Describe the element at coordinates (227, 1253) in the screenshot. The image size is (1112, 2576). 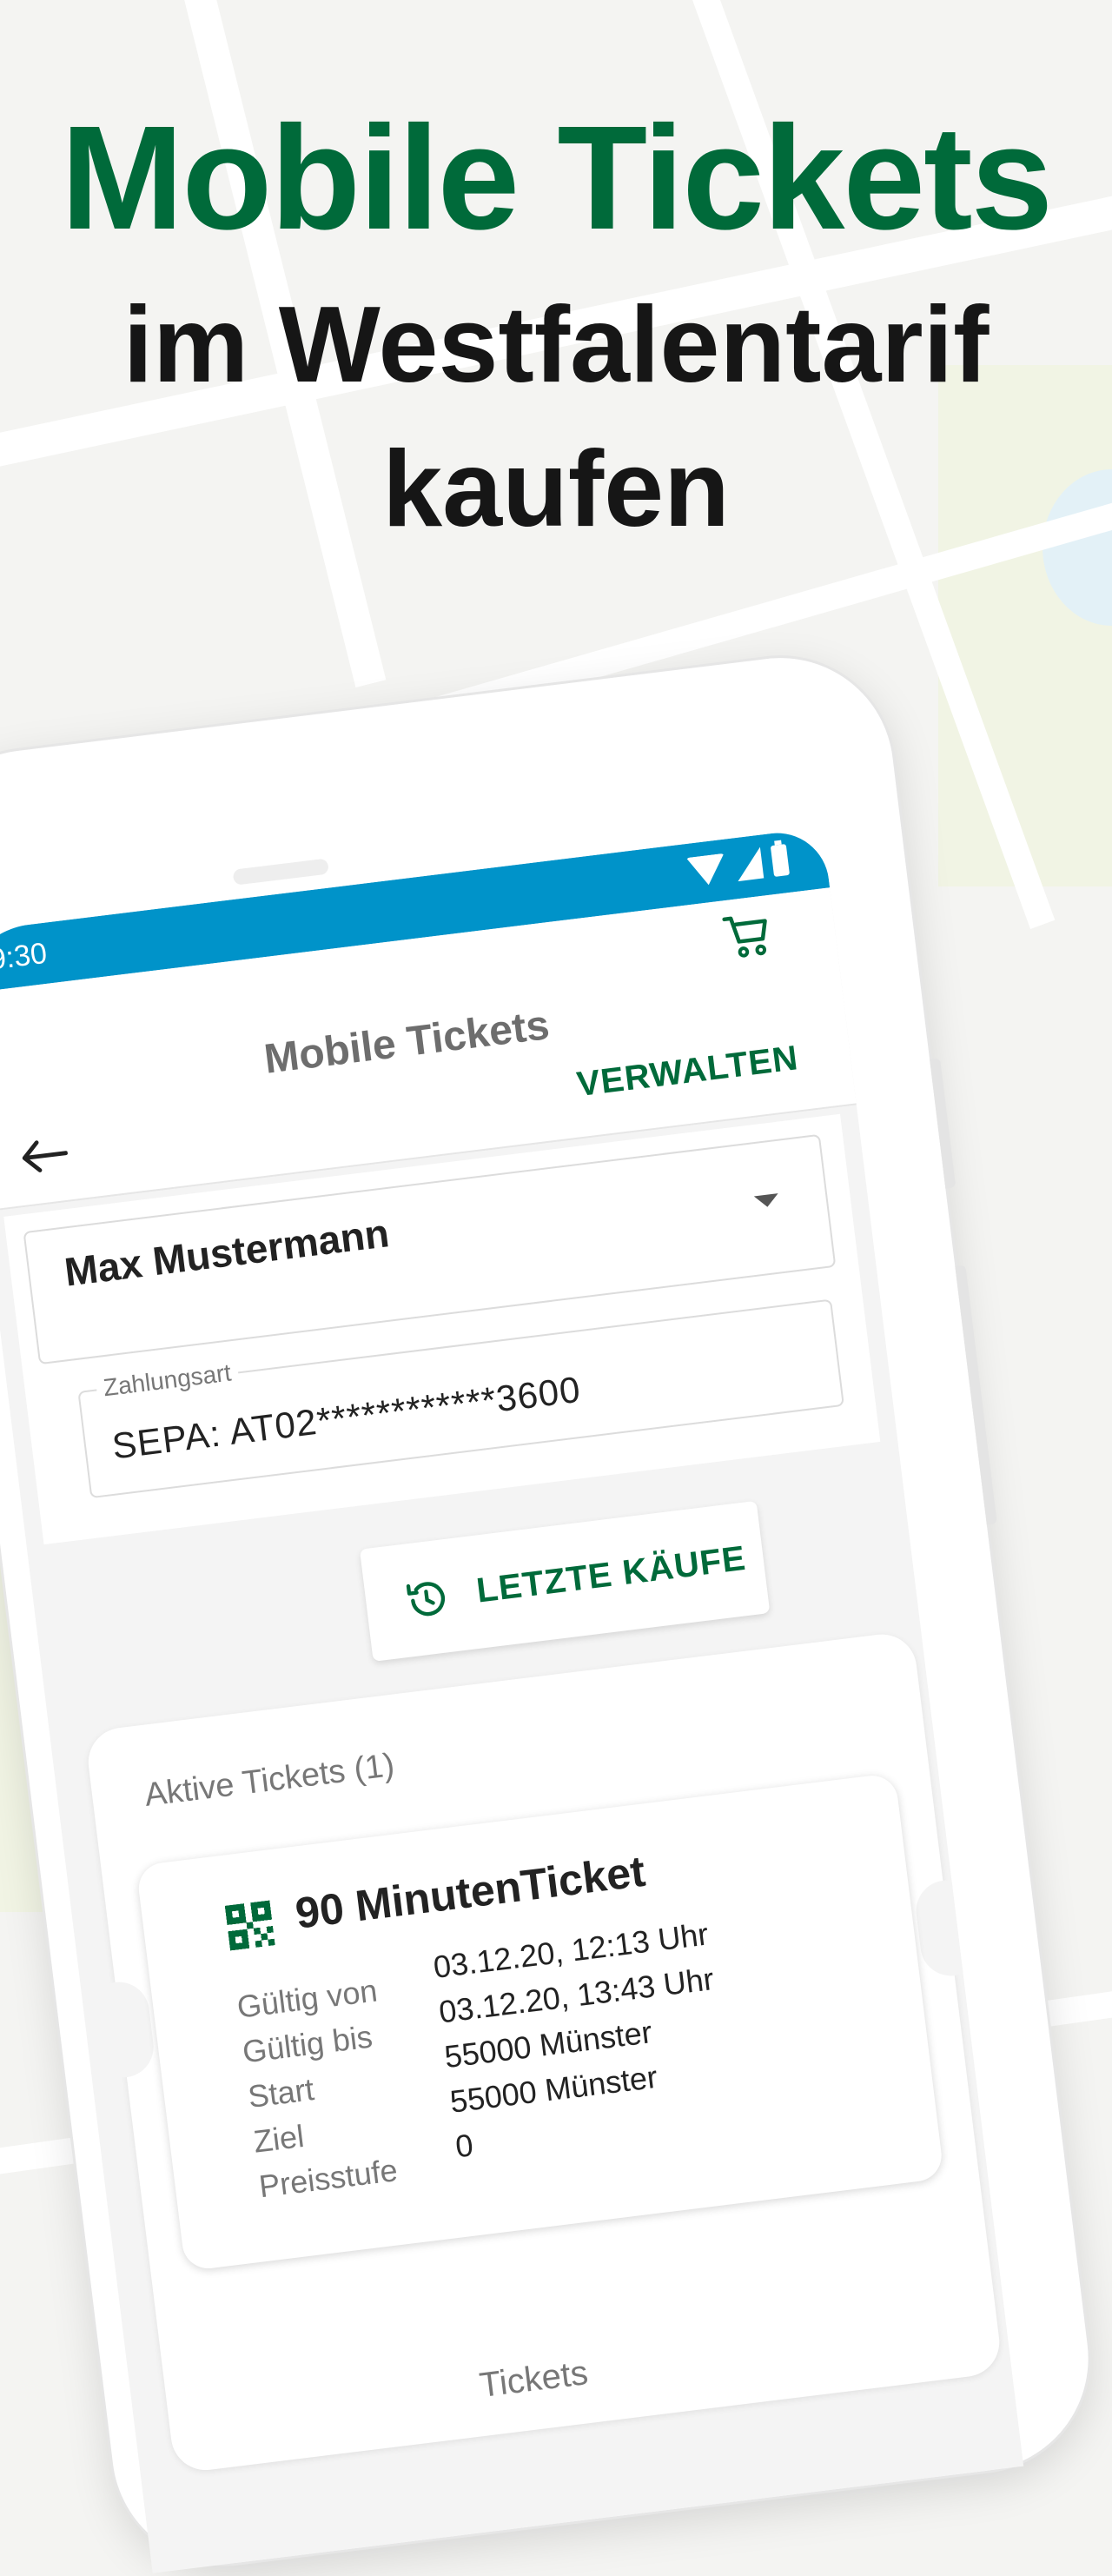
I see `user-name: Max Mustermann` at that location.